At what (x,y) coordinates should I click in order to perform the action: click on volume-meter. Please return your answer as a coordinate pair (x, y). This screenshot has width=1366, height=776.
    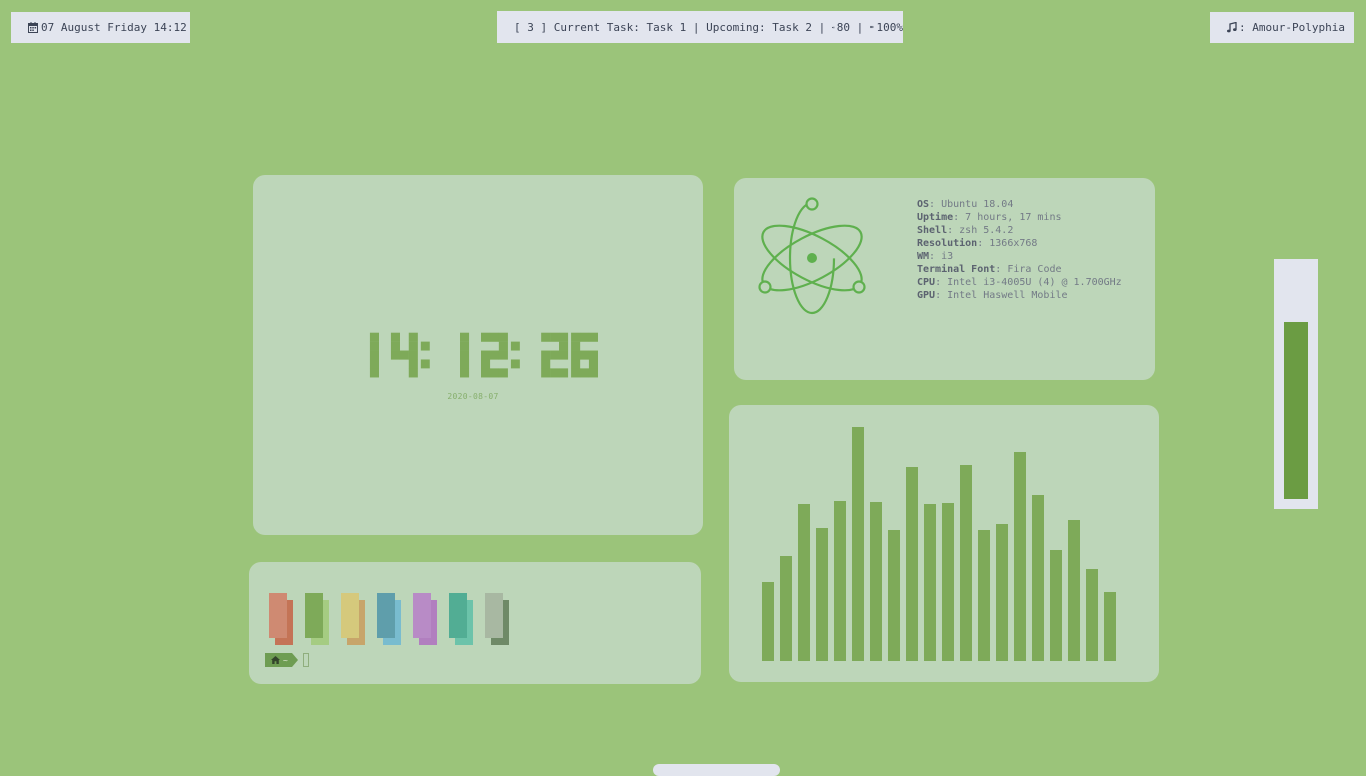
    Looking at the image, I should click on (1296, 384).